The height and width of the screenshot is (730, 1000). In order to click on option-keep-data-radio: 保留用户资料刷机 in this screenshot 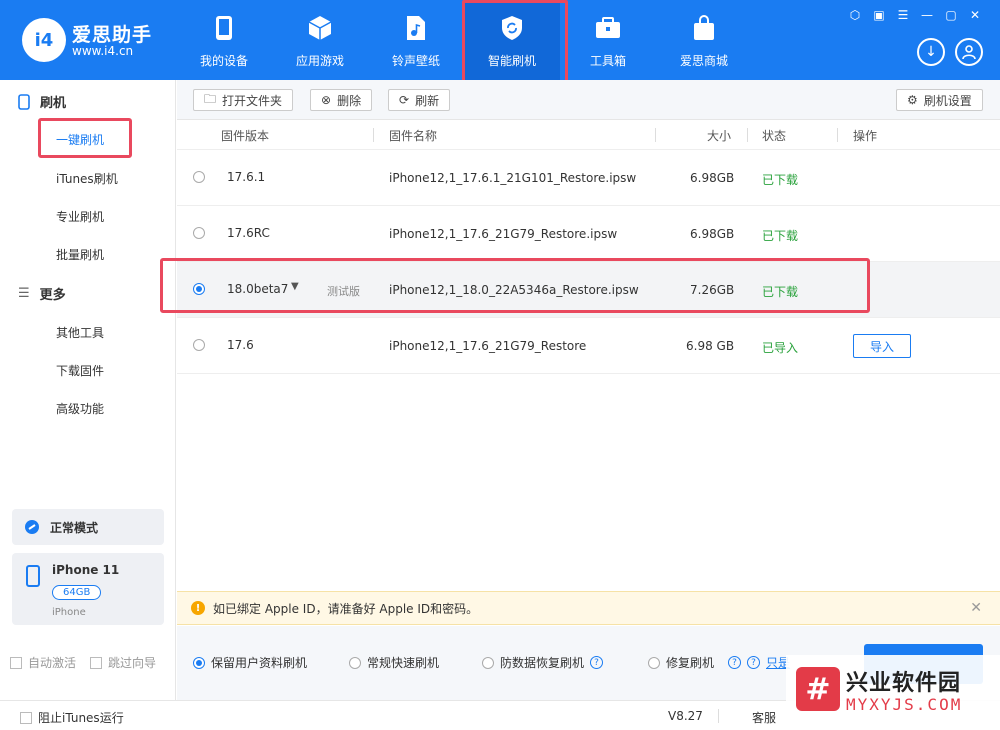, I will do `click(250, 662)`.